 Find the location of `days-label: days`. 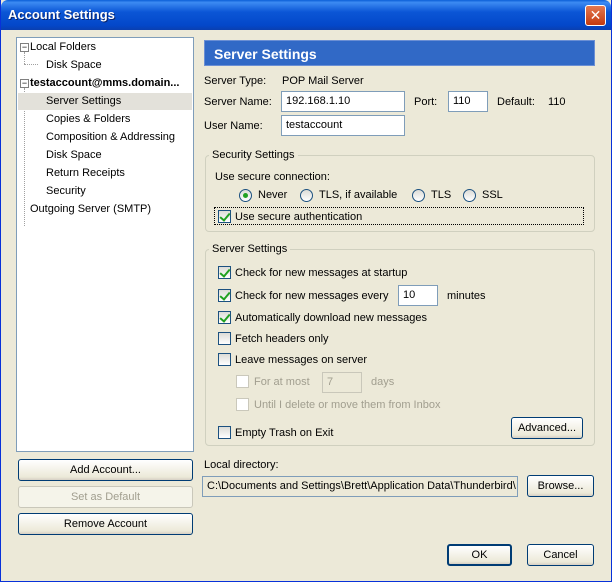

days-label: days is located at coordinates (383, 382).